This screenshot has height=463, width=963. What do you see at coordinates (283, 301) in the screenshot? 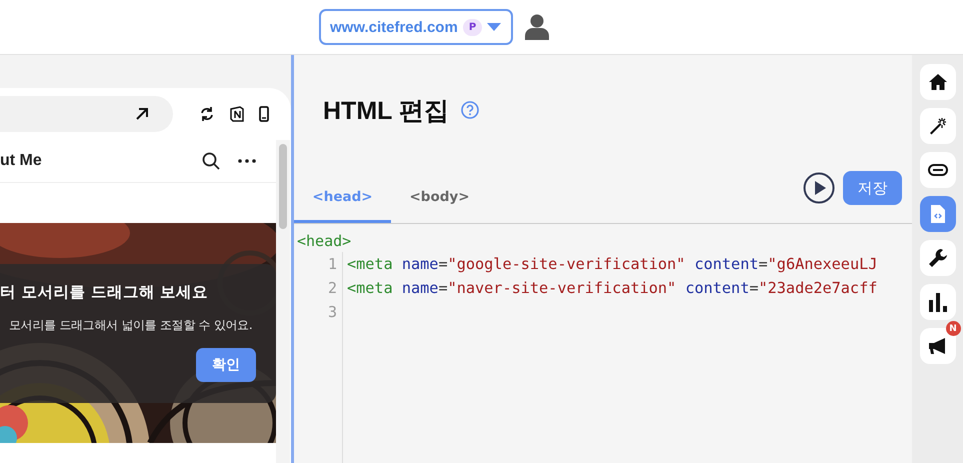
I see `scrollbar` at bounding box center [283, 301].